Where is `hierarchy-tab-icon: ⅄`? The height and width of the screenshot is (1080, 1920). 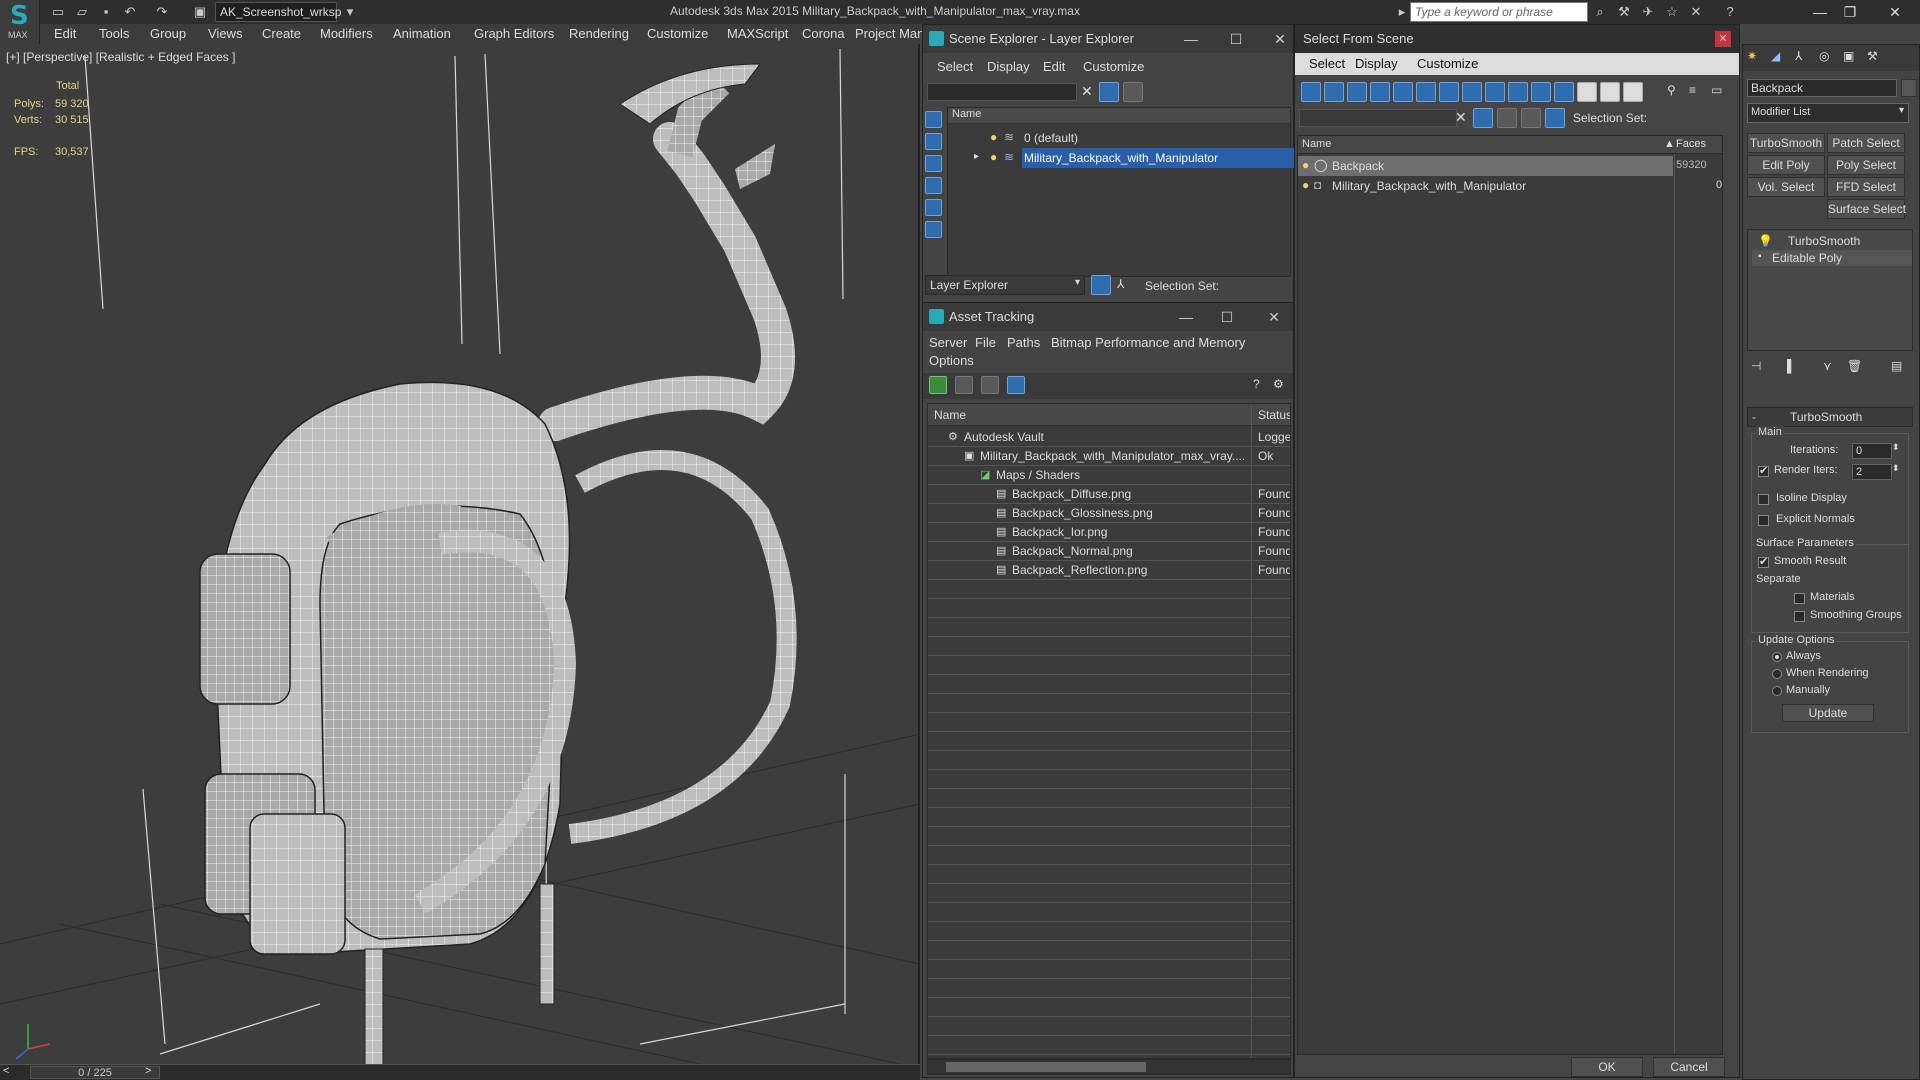 hierarchy-tab-icon: ⅄ is located at coordinates (1798, 56).